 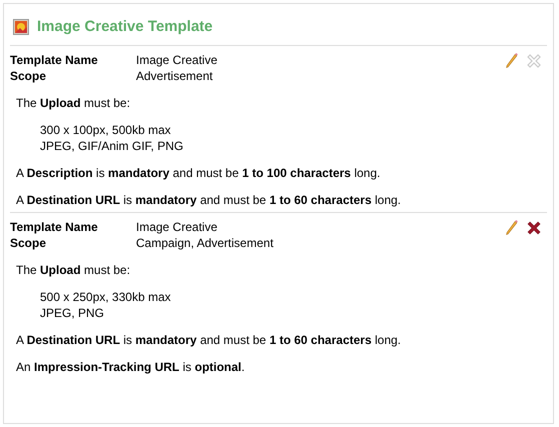 What do you see at coordinates (106, 297) in the screenshot?
I see `spec-line: 500 x 250px, 330kb max` at bounding box center [106, 297].